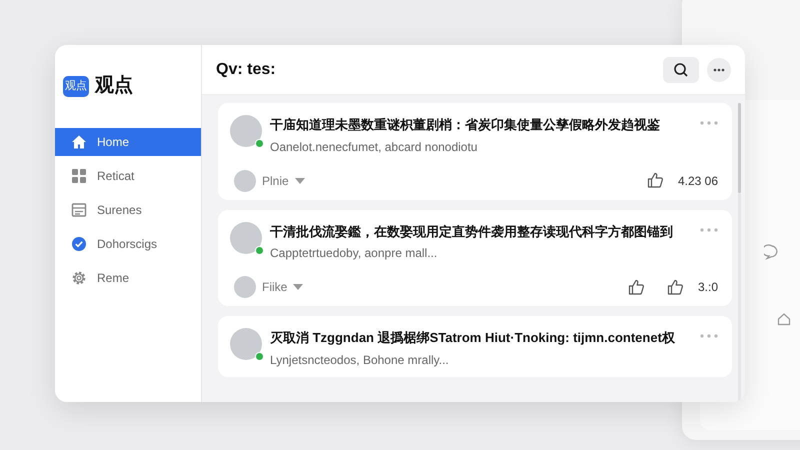  Describe the element at coordinates (128, 278) in the screenshot. I see `sidebar-item: Reme` at that location.